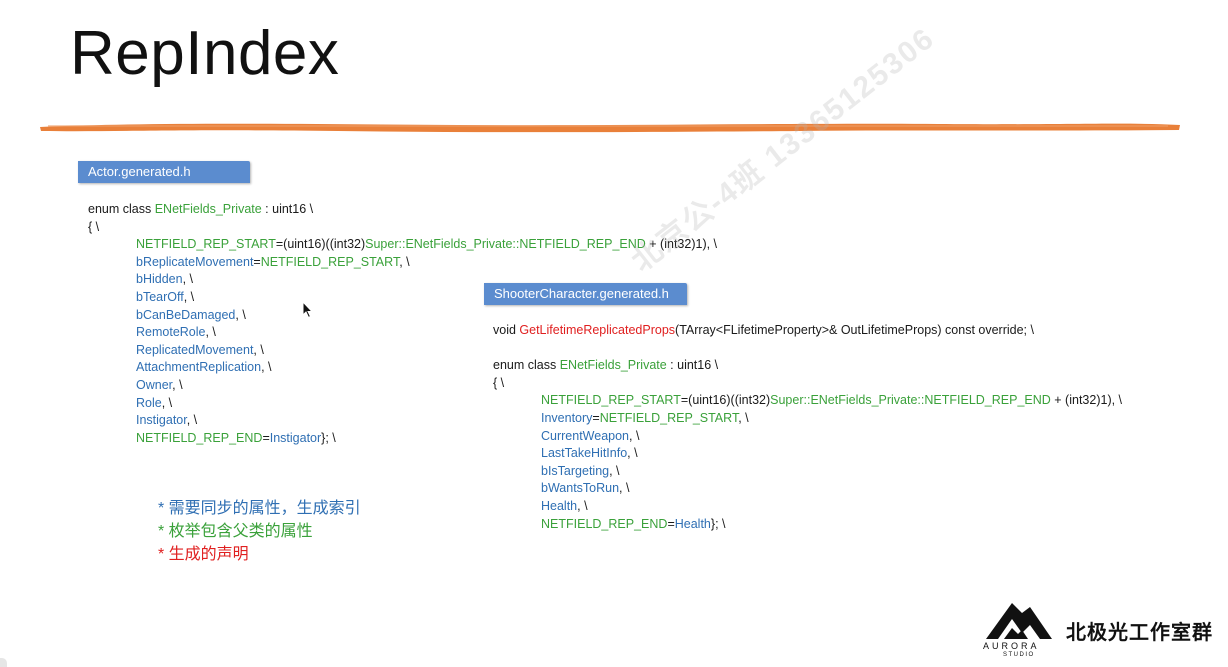 Image resolution: width=1228 pixels, height=667 pixels. What do you see at coordinates (199, 367) in the screenshot?
I see `code-token: AttachmentReplication` at bounding box center [199, 367].